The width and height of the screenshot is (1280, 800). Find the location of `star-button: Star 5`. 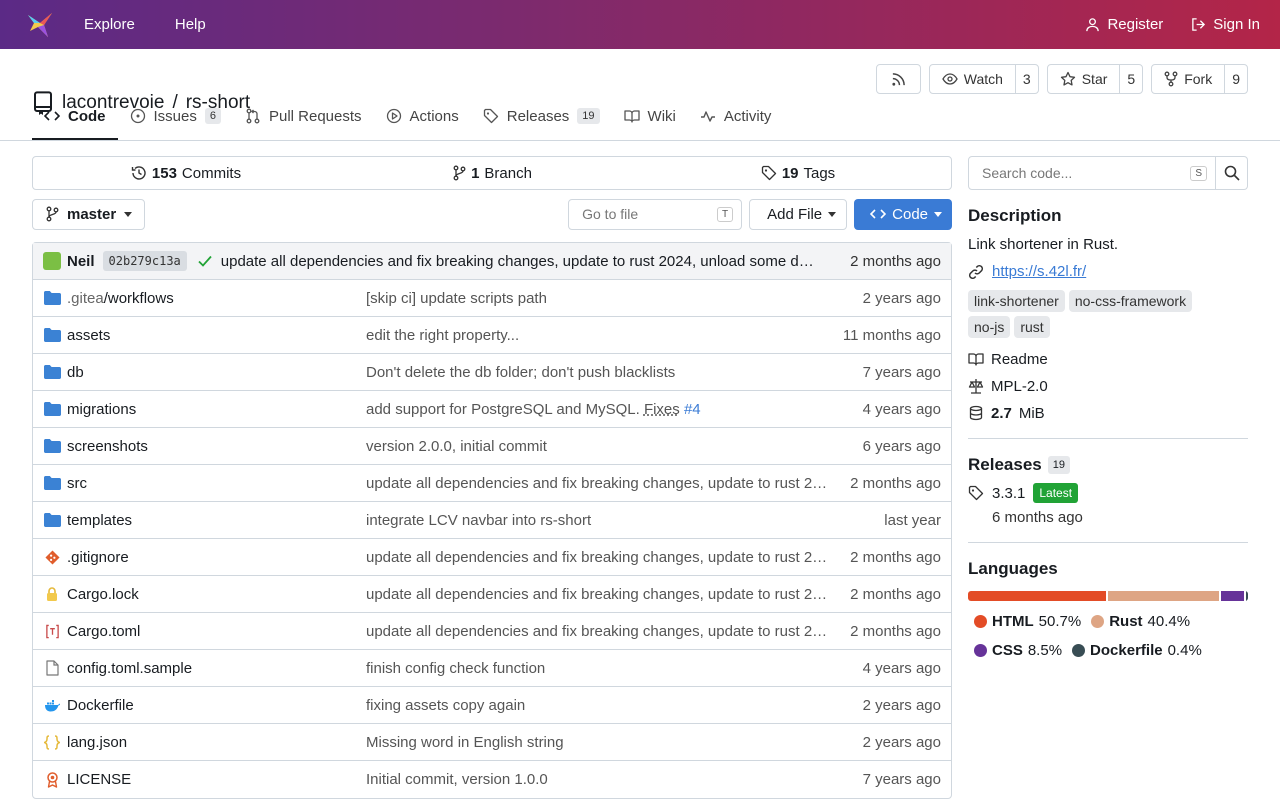

star-button: Star 5 is located at coordinates (1095, 79).